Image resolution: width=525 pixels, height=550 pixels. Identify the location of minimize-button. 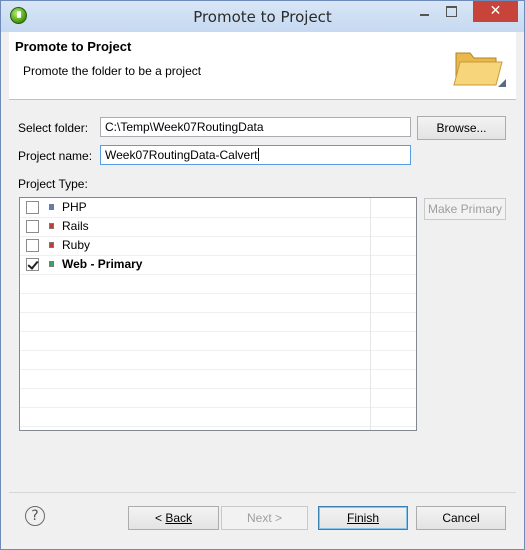
(424, 11).